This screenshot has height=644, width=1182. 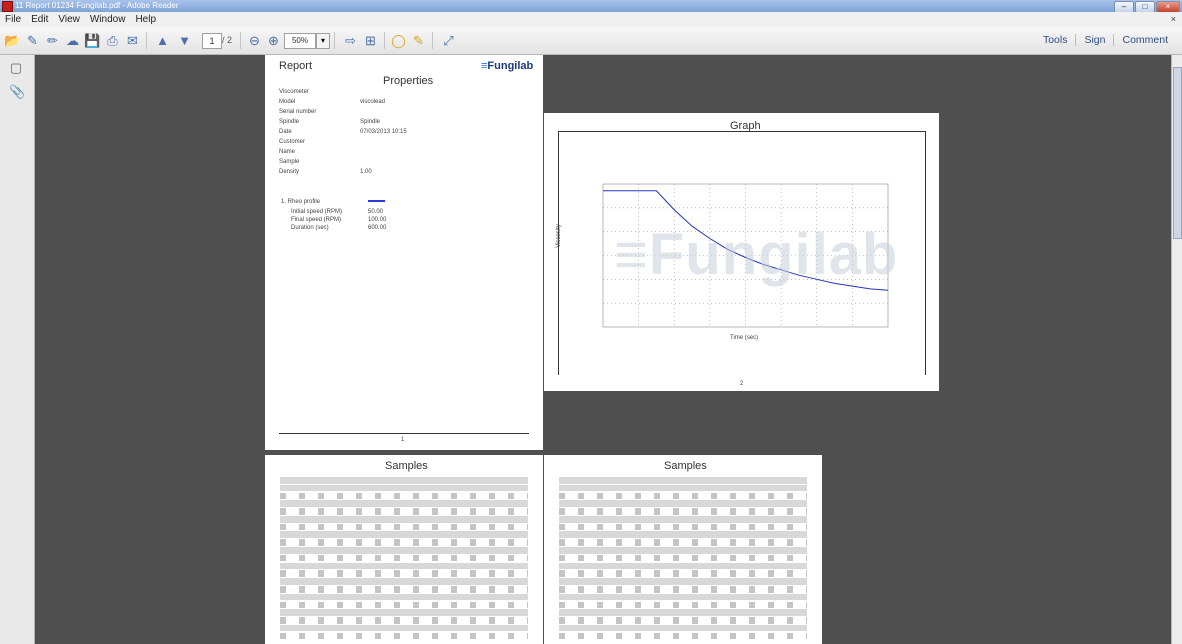 I want to click on zoom-out-icon: ⊖, so click(x=254, y=40).